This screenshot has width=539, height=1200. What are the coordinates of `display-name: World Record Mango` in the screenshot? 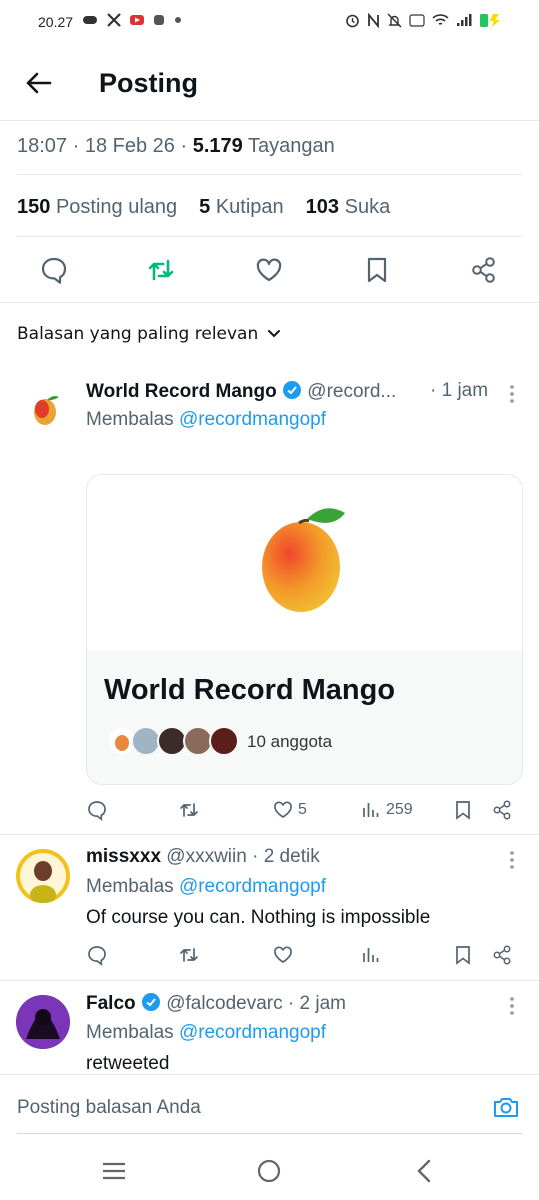 It's located at (181, 391).